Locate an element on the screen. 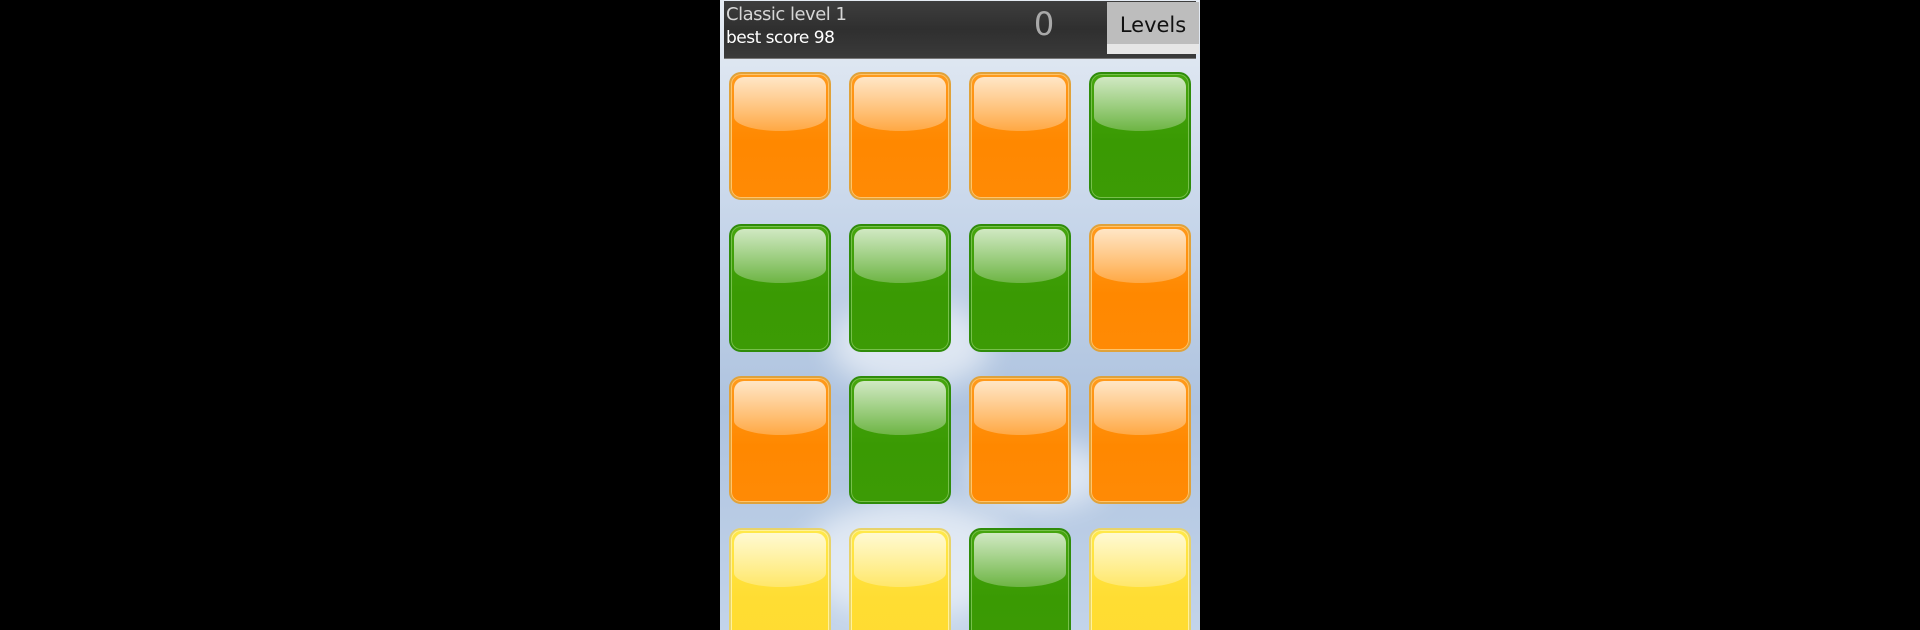 The width and height of the screenshot is (1920, 630). header-bar: Classic level 1 best score 98 0 Levels is located at coordinates (961, 30).